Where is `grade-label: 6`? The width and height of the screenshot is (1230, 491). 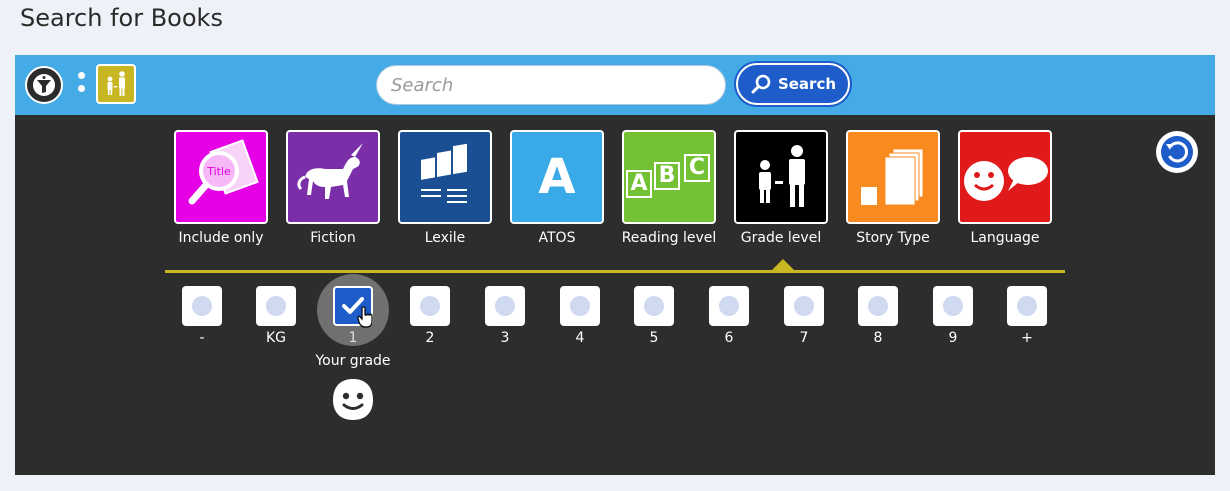
grade-label: 6 is located at coordinates (729, 338).